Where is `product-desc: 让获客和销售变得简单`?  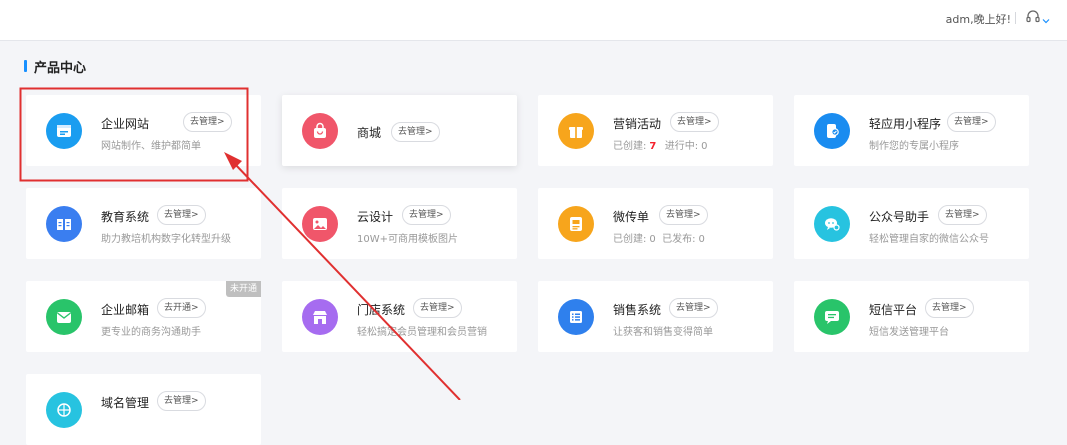
product-desc: 让获客和销售变得简单 is located at coordinates (663, 332).